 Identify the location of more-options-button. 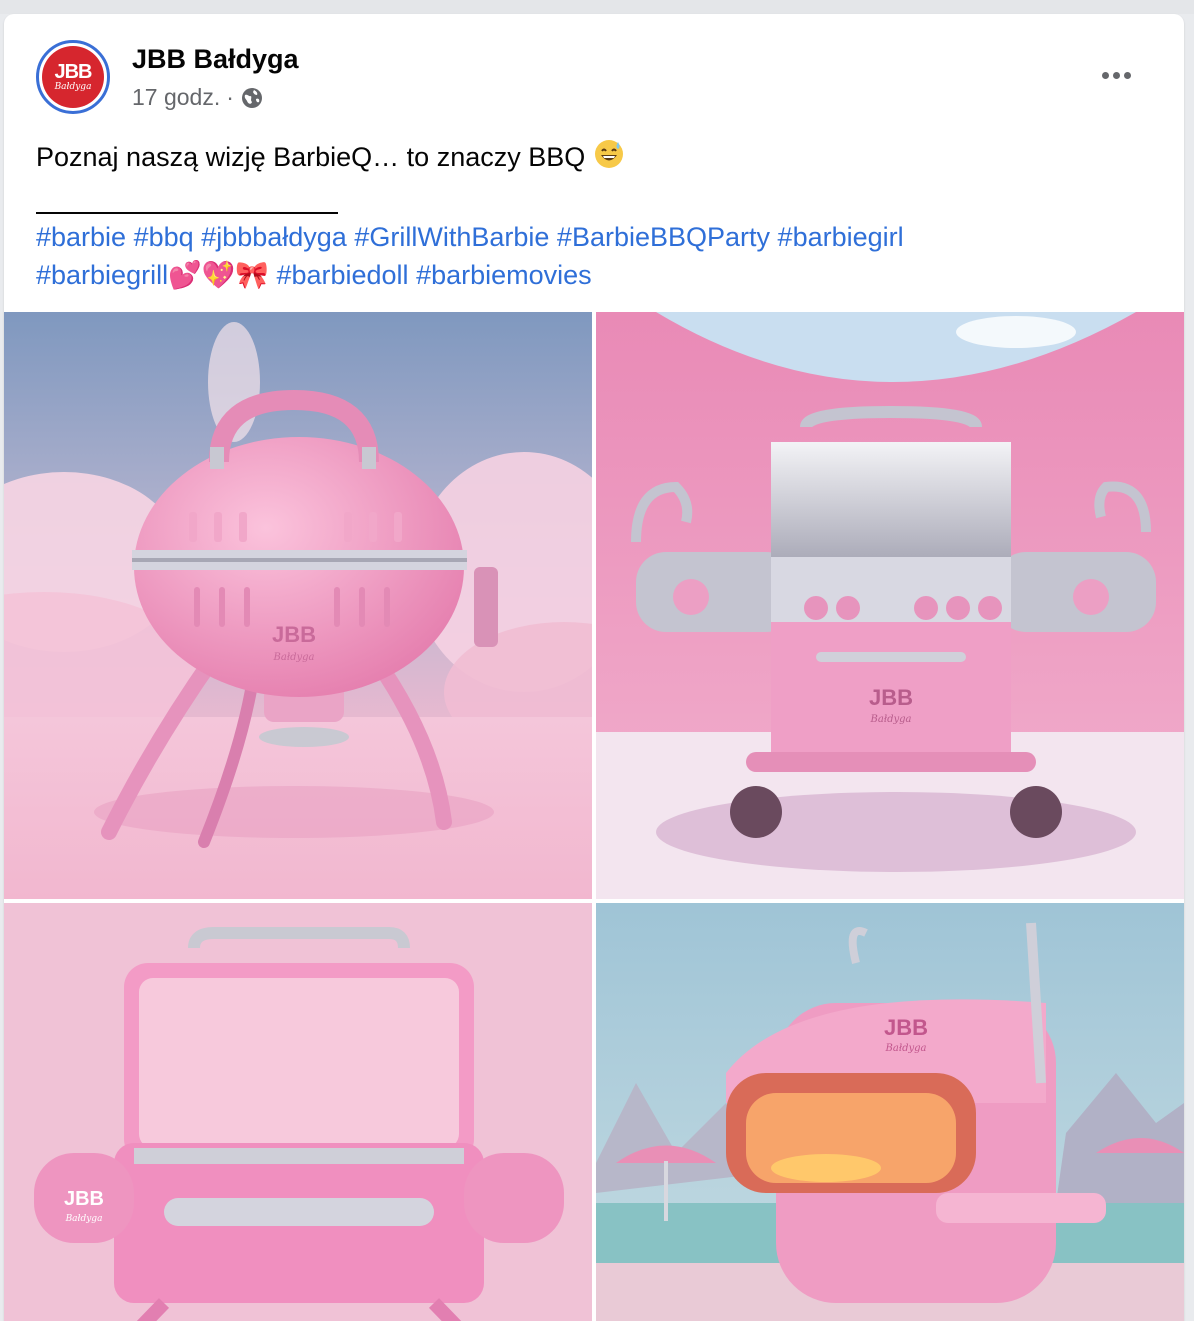
(1116, 75).